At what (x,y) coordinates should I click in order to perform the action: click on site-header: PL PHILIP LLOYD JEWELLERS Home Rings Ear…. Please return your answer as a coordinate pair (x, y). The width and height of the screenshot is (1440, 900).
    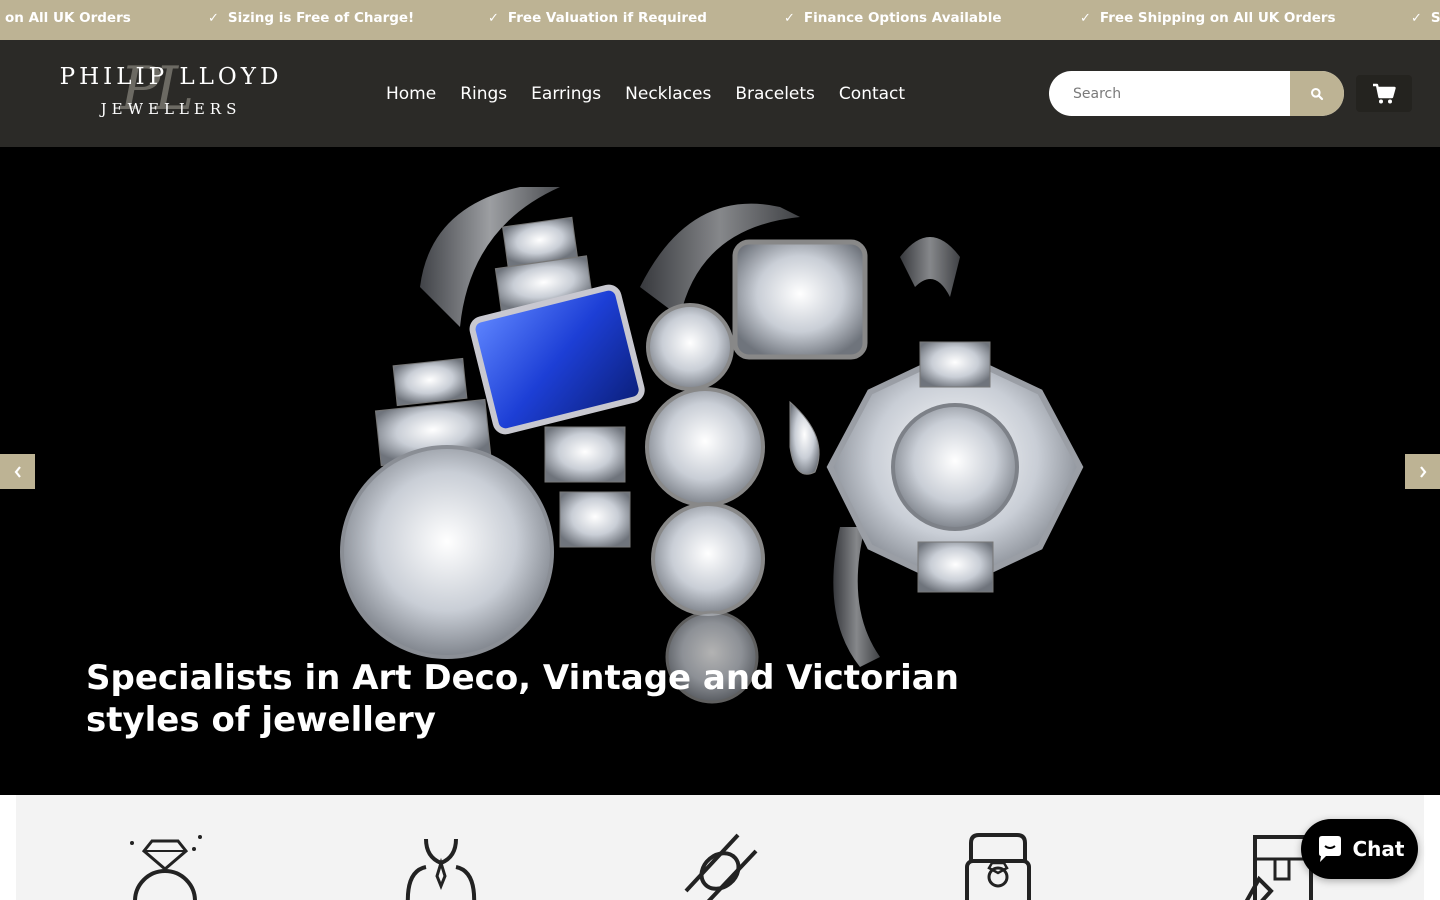
    Looking at the image, I should click on (720, 93).